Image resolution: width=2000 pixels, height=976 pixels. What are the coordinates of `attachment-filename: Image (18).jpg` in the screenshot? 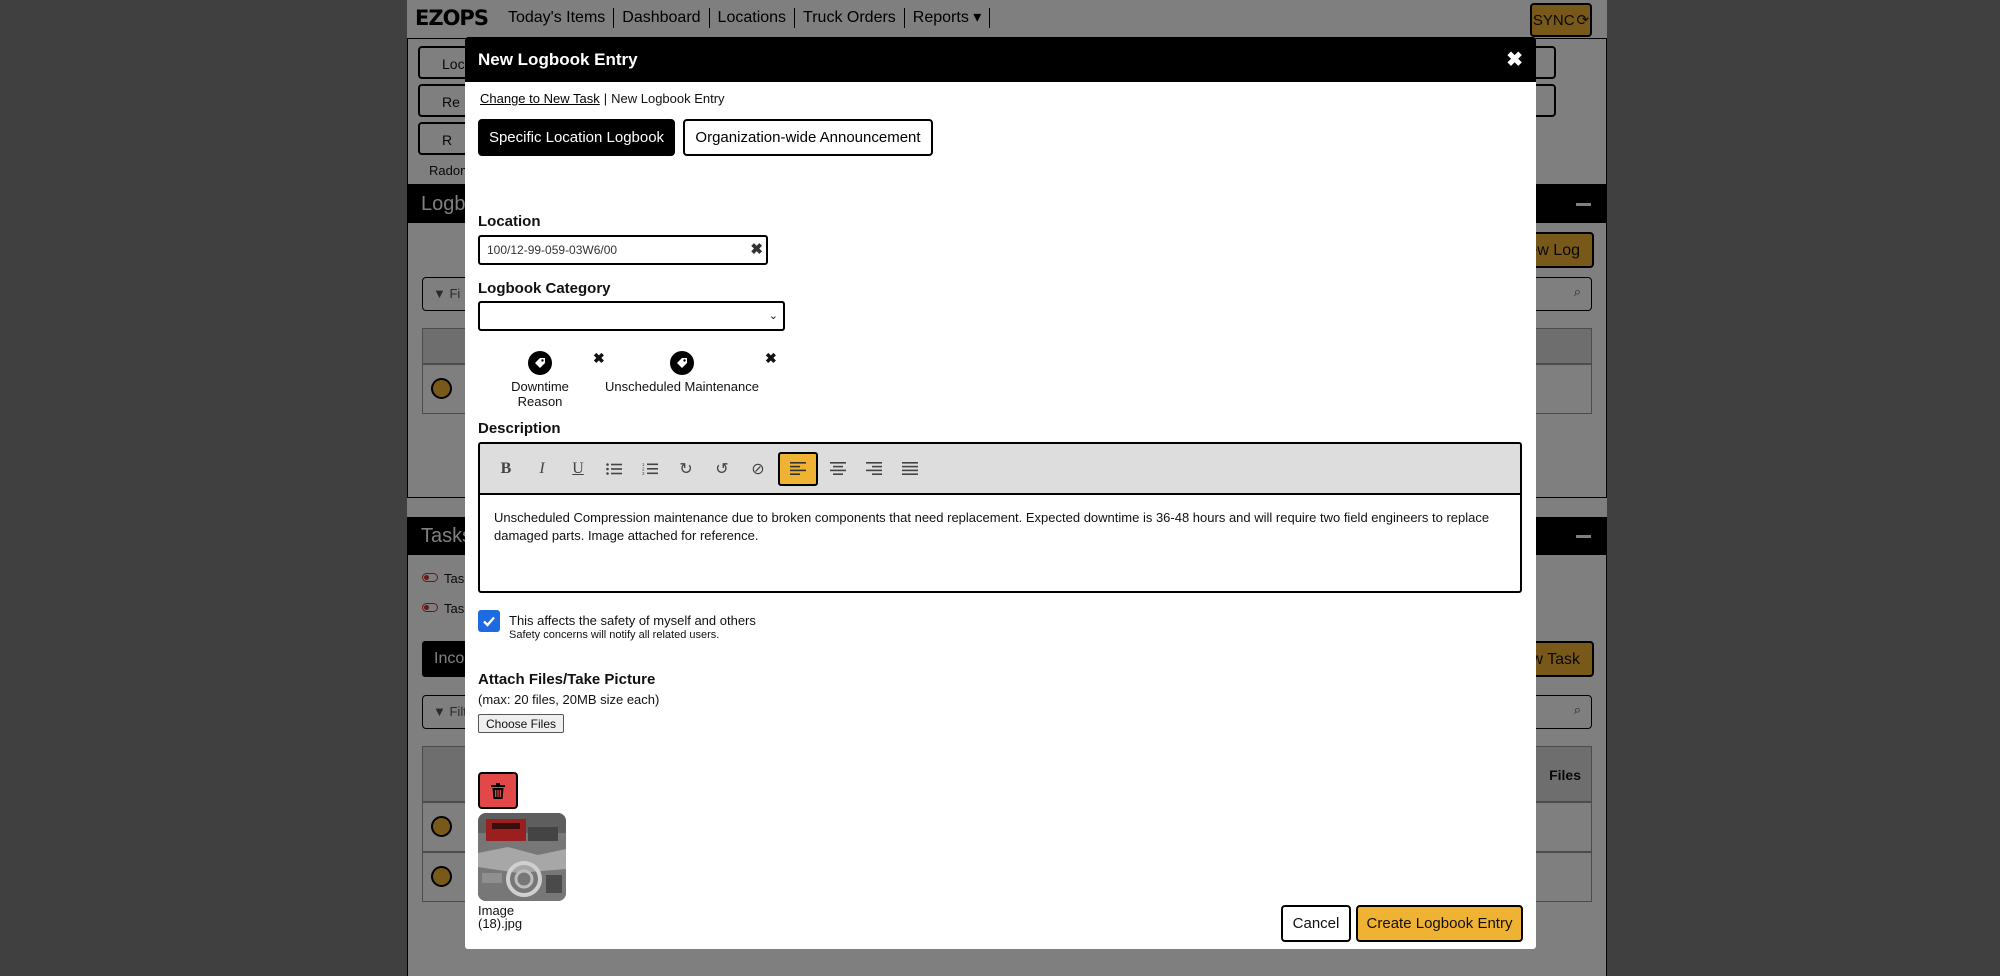 It's located at (508, 917).